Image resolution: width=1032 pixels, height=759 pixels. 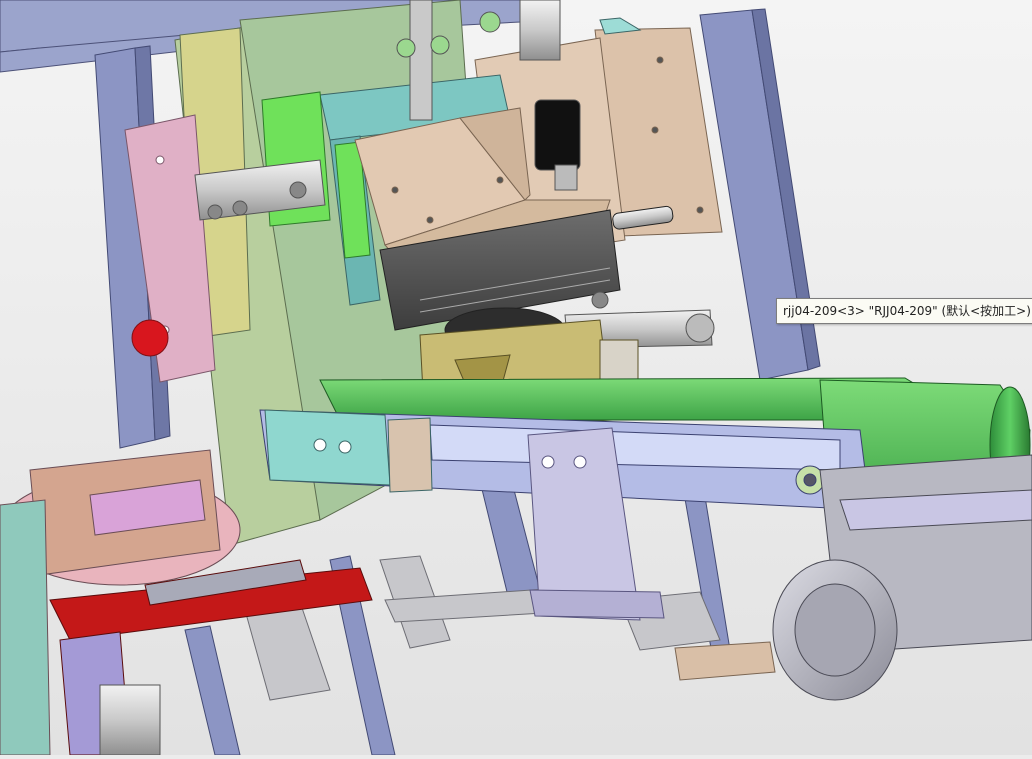 What do you see at coordinates (348, 451) in the screenshot?
I see `conveyor-left-end-block` at bounding box center [348, 451].